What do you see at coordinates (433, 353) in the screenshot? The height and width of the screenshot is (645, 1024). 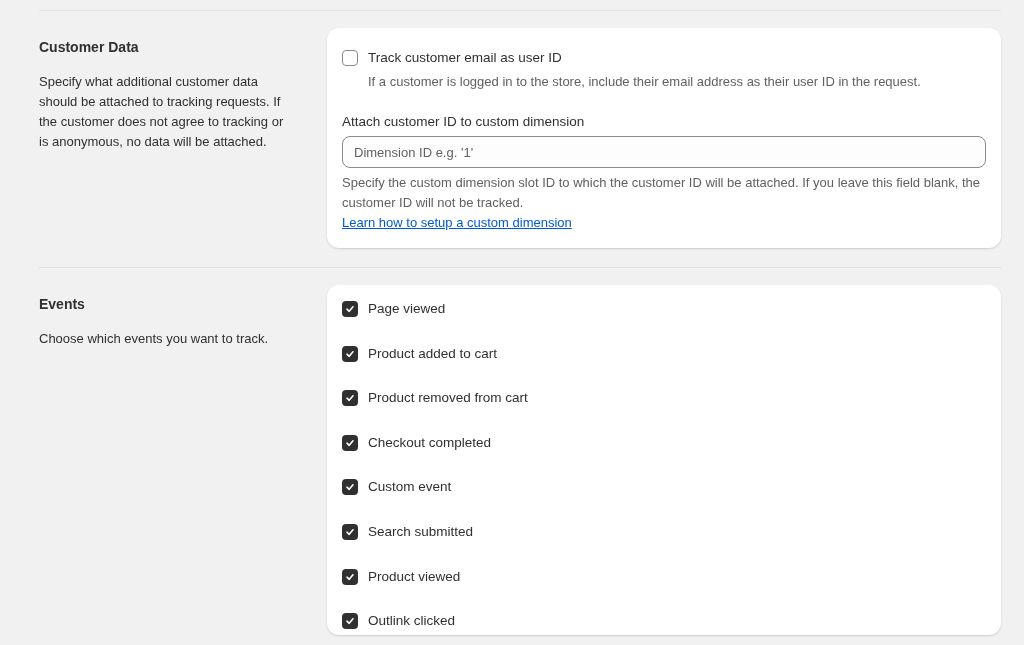 I see `checkbox-label: Product added to cart` at bounding box center [433, 353].